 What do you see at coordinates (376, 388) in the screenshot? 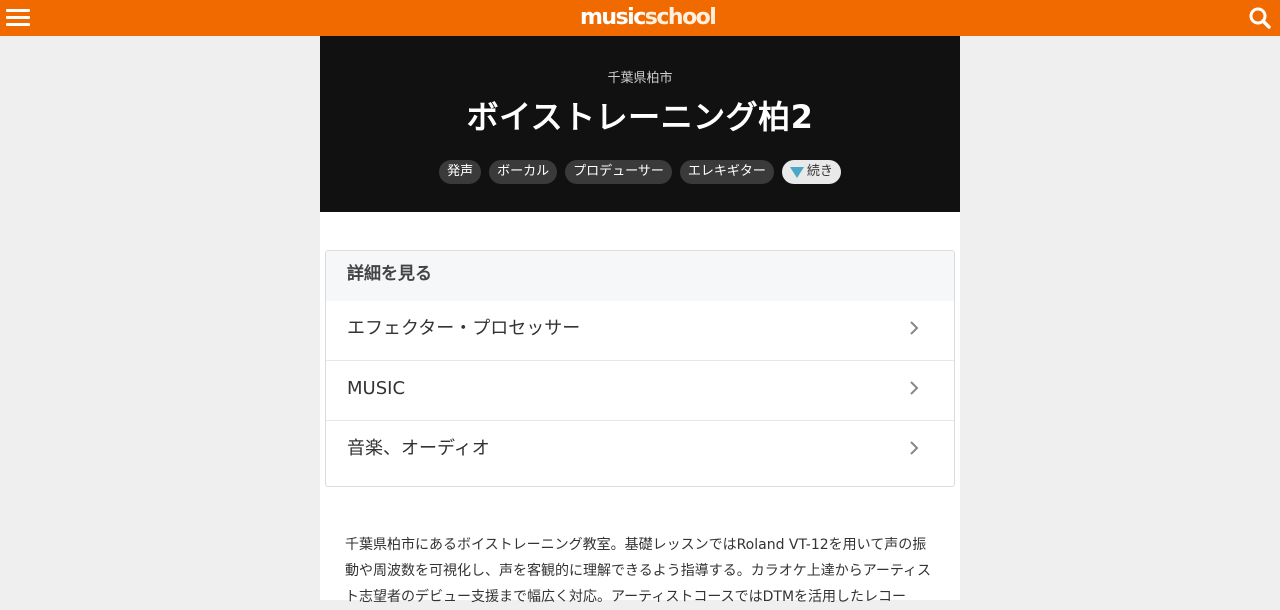
I see `detail-link-label: MUSIC` at bounding box center [376, 388].